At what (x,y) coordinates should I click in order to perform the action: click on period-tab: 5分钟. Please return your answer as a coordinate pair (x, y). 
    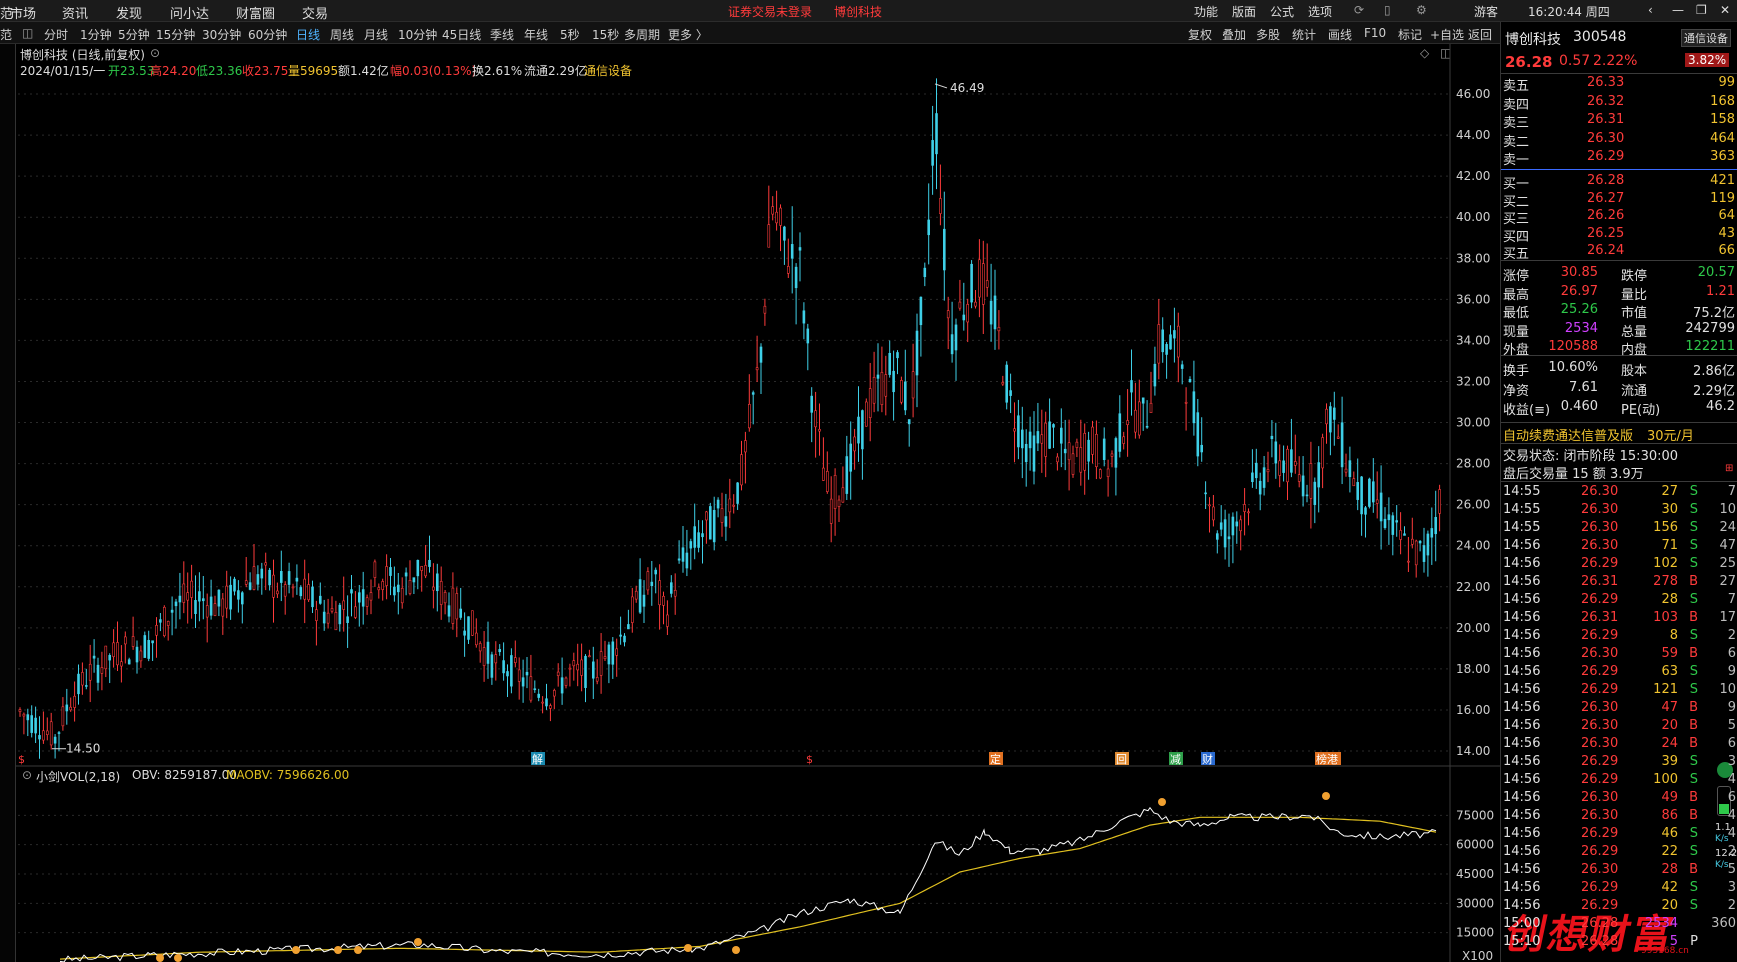
    Looking at the image, I should click on (134, 34).